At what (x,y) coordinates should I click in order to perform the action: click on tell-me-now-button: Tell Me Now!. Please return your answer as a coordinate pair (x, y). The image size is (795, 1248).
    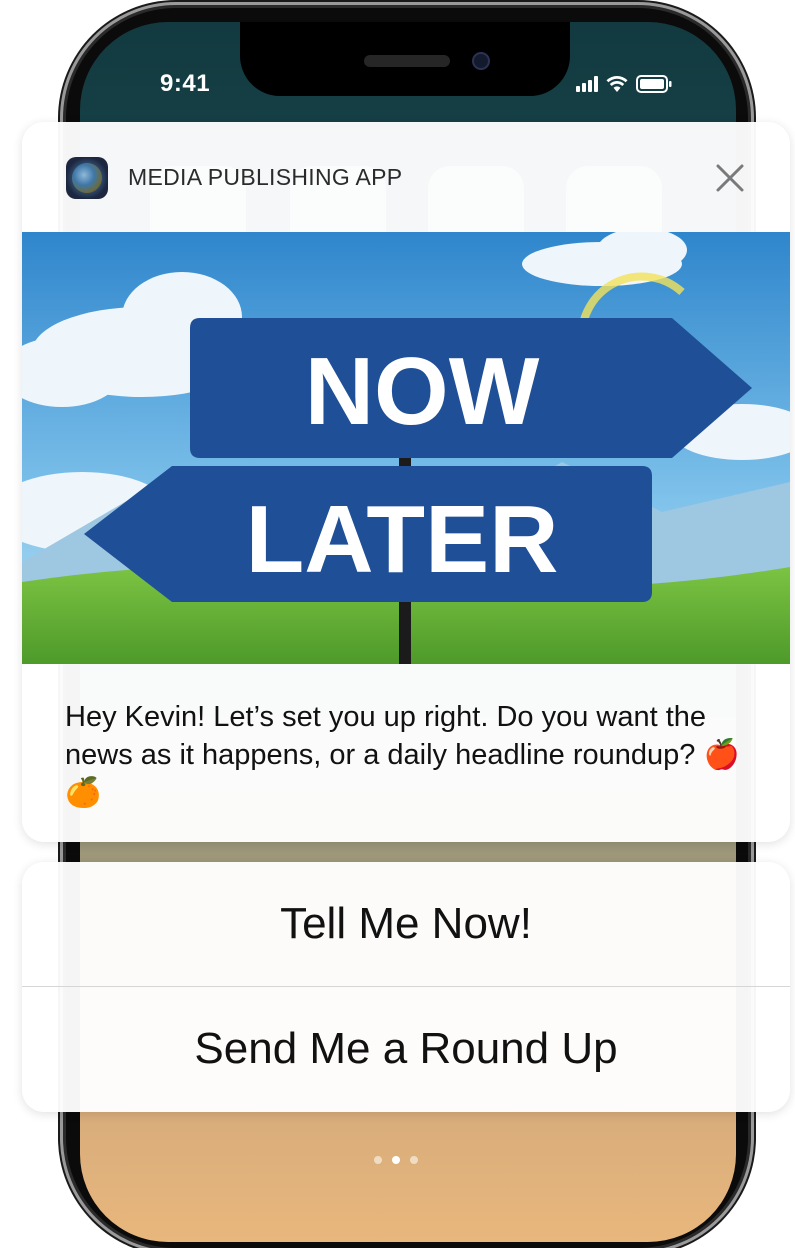
    Looking at the image, I should click on (406, 924).